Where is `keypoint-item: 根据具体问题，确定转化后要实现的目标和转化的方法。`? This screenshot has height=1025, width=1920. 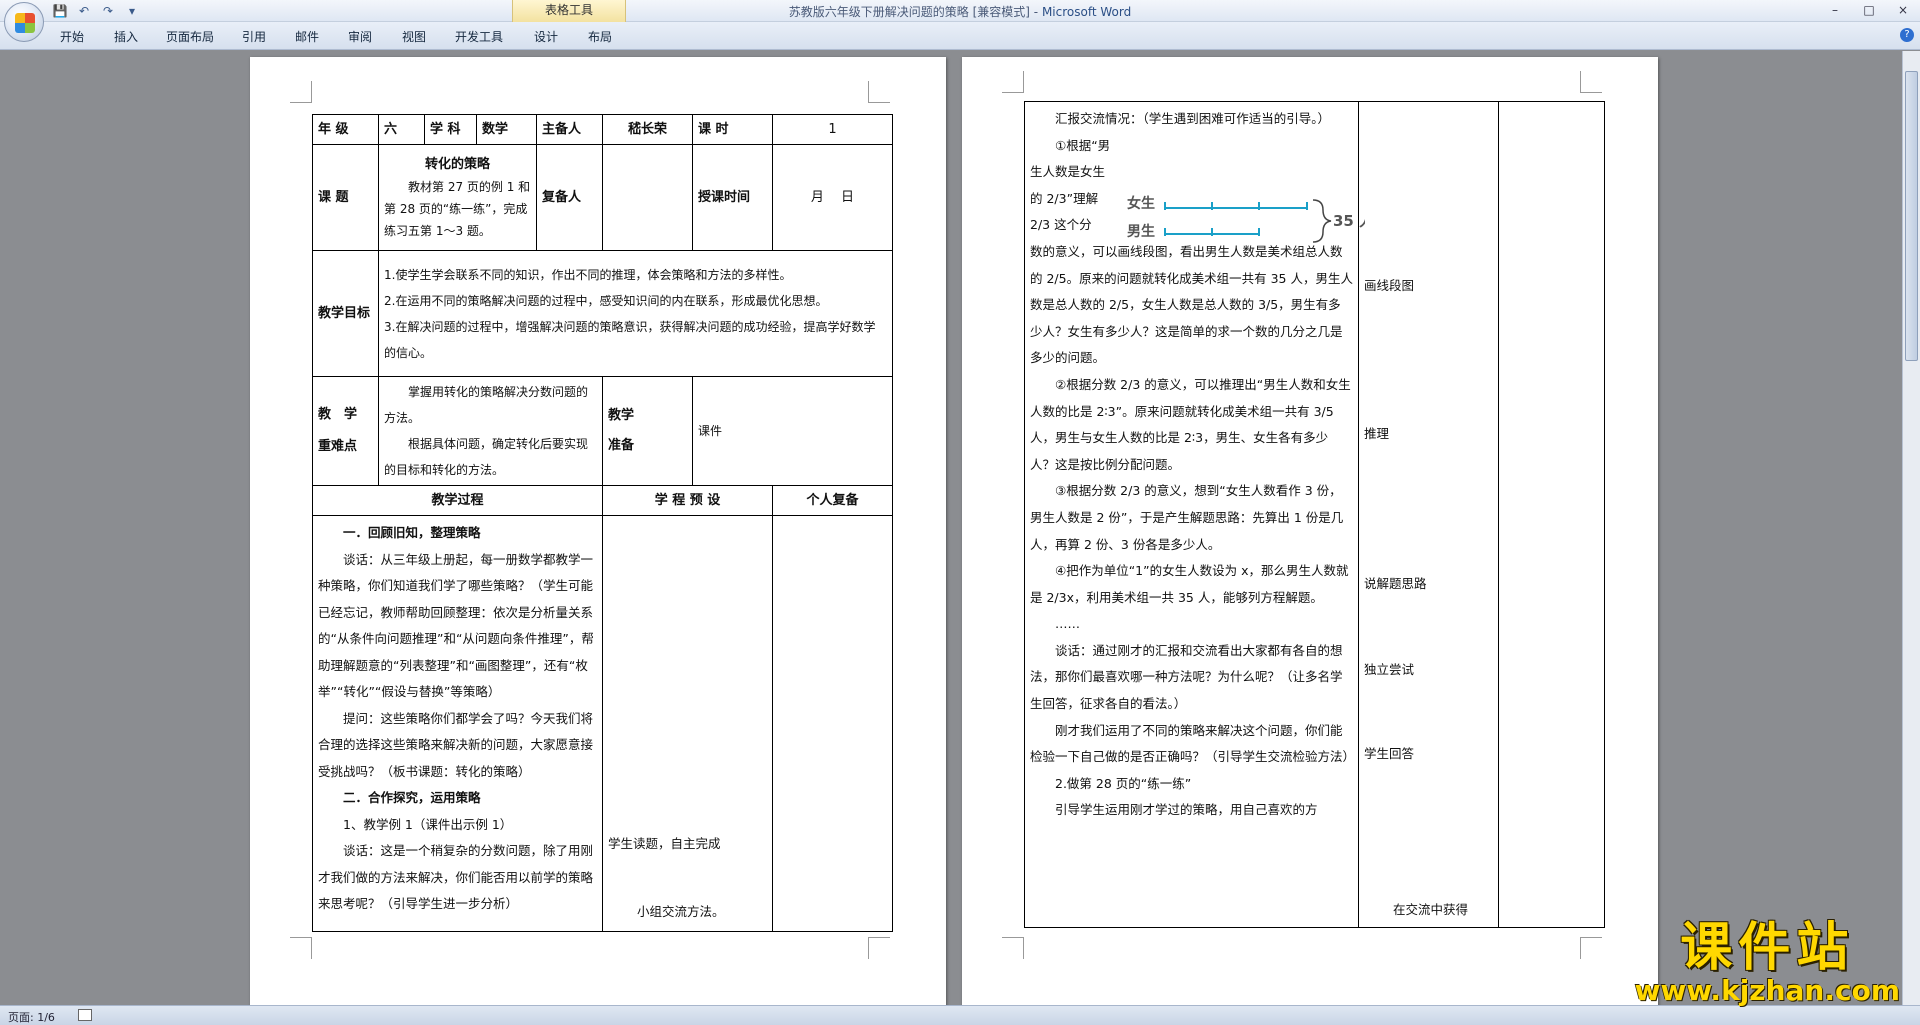 keypoint-item: 根据具体问题，确定转化后要实现的目标和转化的方法。 is located at coordinates (486, 457).